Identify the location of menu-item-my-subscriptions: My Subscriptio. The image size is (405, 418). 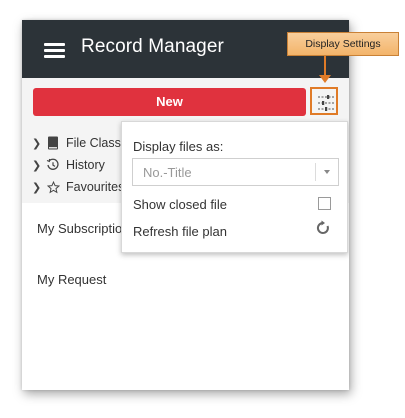
(79, 228).